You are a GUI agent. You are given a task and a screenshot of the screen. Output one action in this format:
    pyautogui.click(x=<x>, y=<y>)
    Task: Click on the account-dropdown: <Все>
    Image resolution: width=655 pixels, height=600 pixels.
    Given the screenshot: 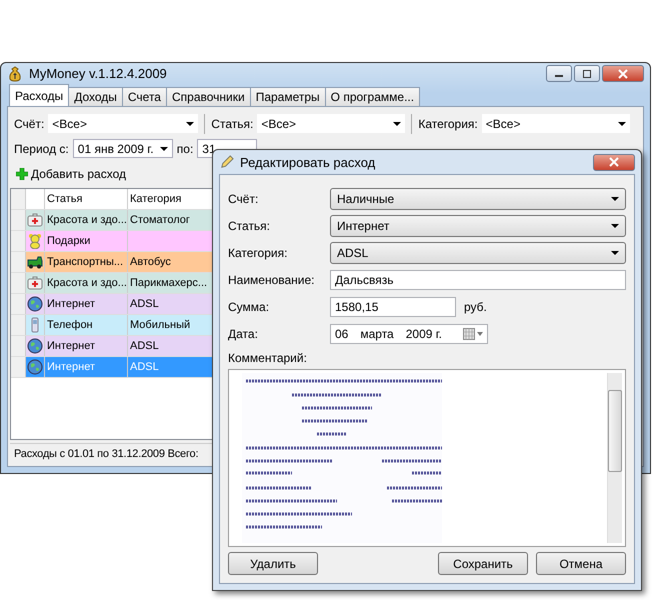 What is the action you would take?
    pyautogui.click(x=123, y=123)
    